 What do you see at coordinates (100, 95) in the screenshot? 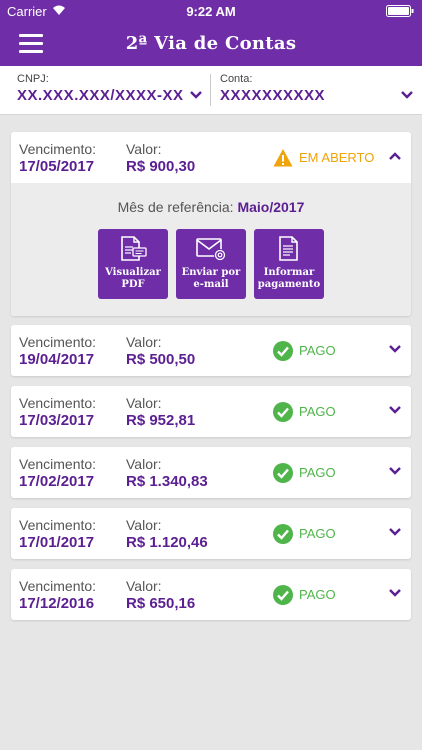
I see `cnpj-value: XX.XXX.XXX/XXXX-XX` at bounding box center [100, 95].